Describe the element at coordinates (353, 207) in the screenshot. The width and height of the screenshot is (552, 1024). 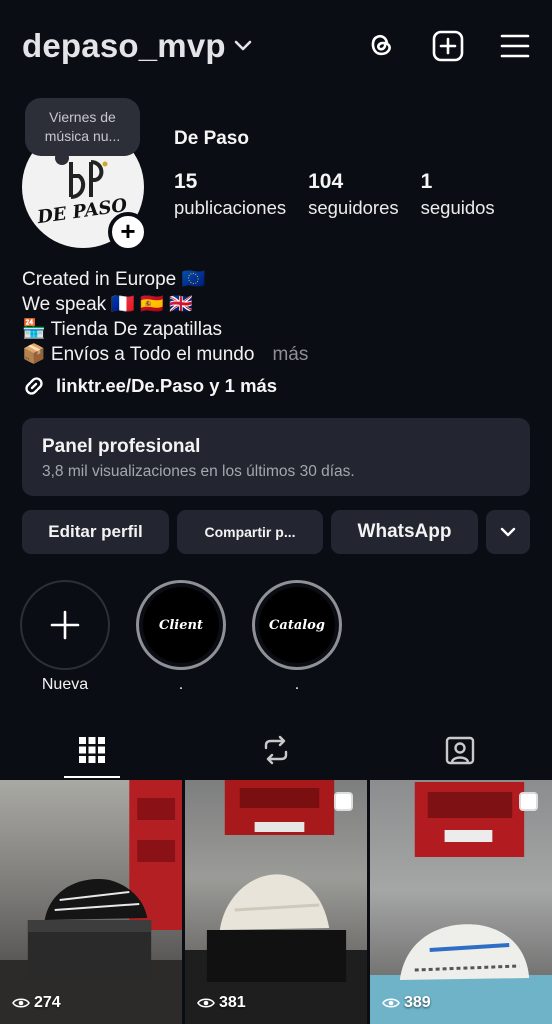
I see `stat-followers-label: seguidores` at that location.